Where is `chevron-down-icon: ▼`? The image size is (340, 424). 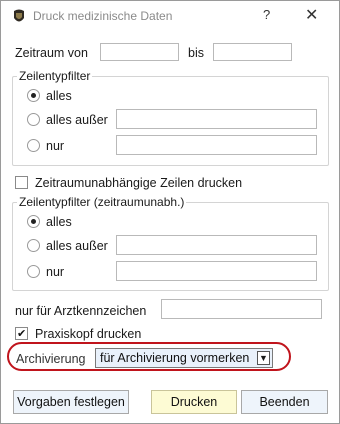
chevron-down-icon: ▼ is located at coordinates (263, 358).